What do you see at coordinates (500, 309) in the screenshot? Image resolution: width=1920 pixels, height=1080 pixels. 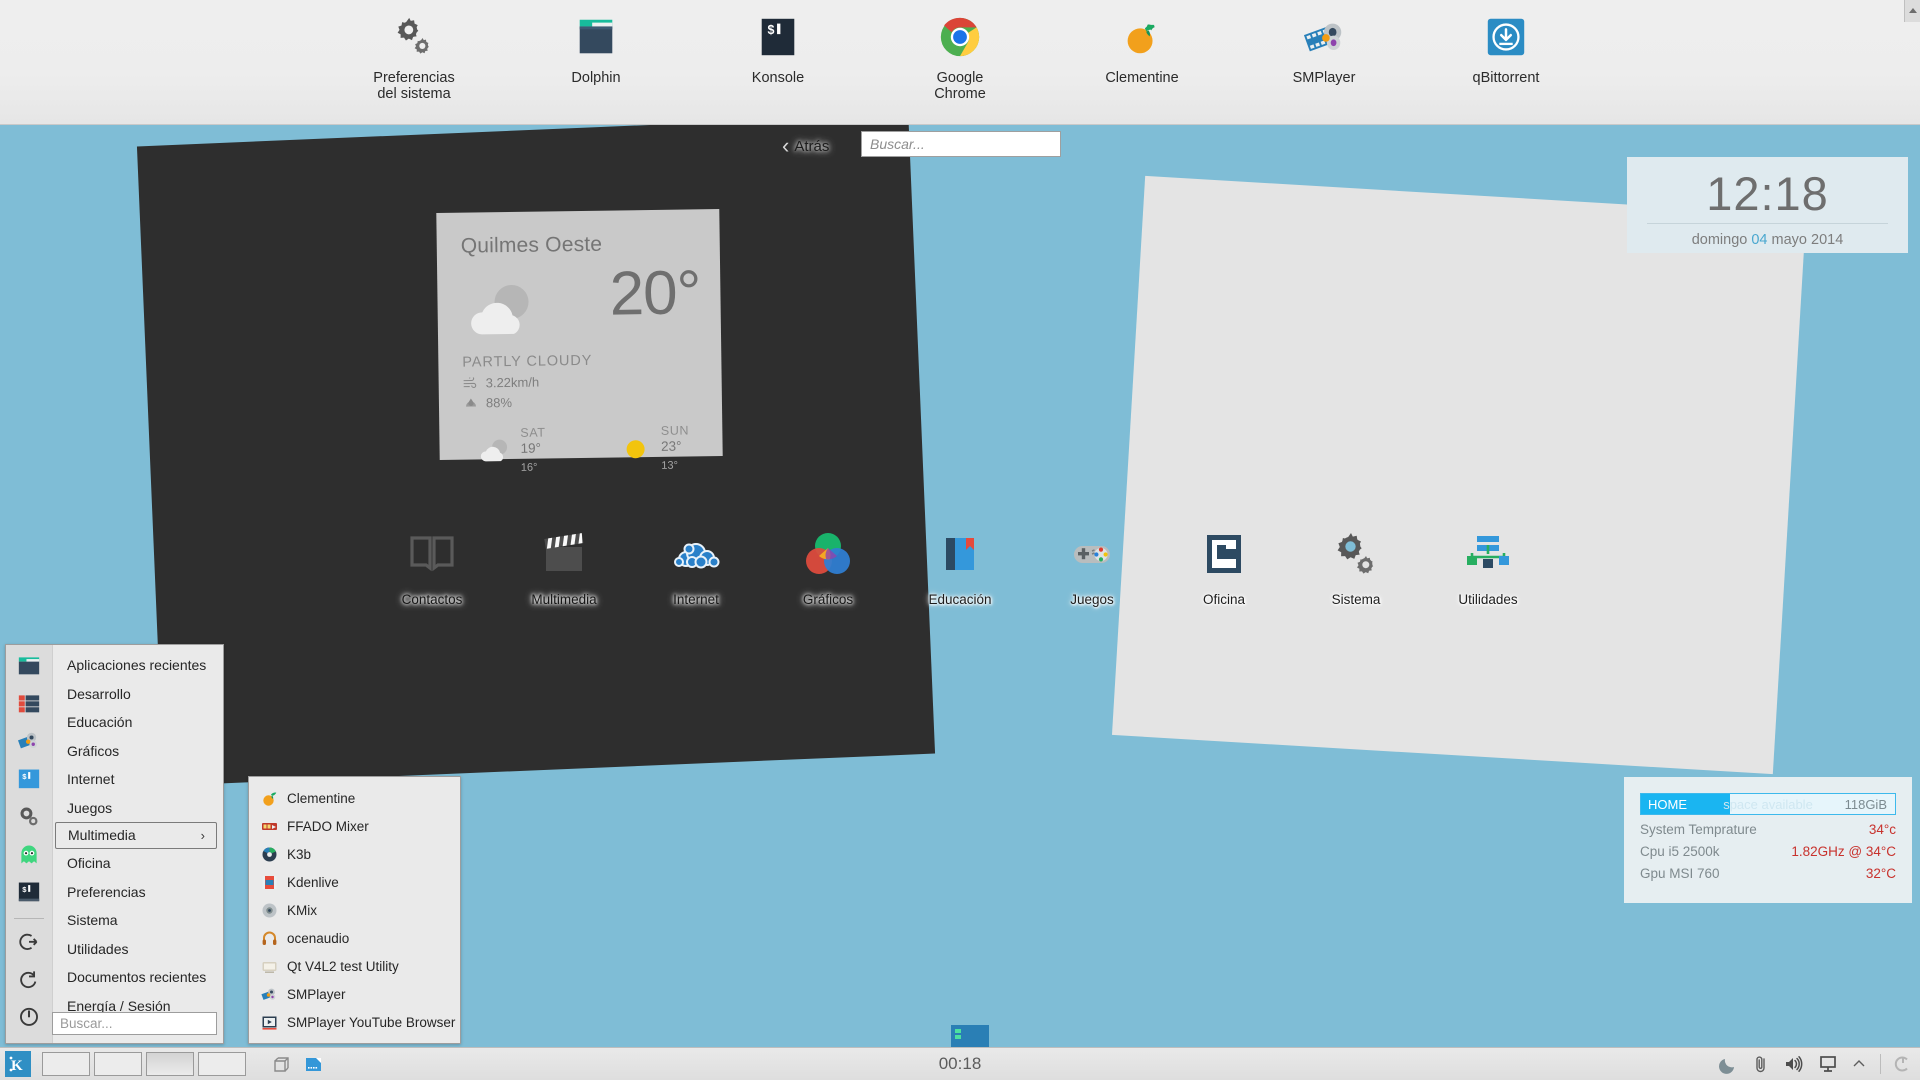 I see `partly-cloudy-icon` at bounding box center [500, 309].